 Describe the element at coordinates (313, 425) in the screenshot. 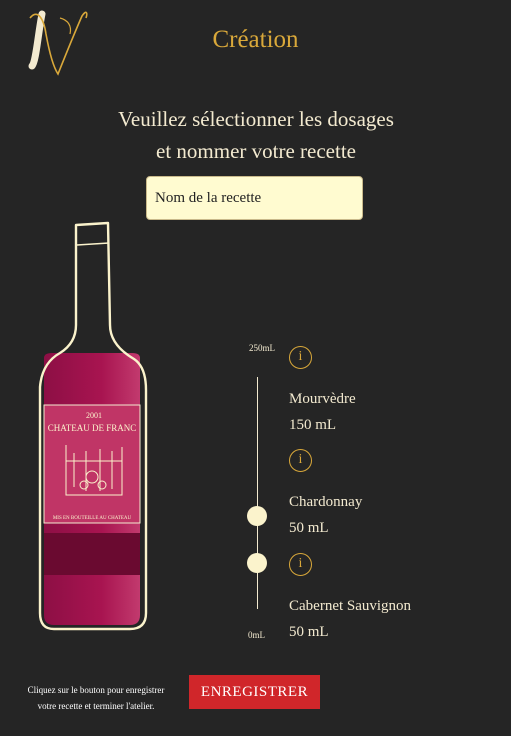

I see `grape-amount: 150 mL` at that location.